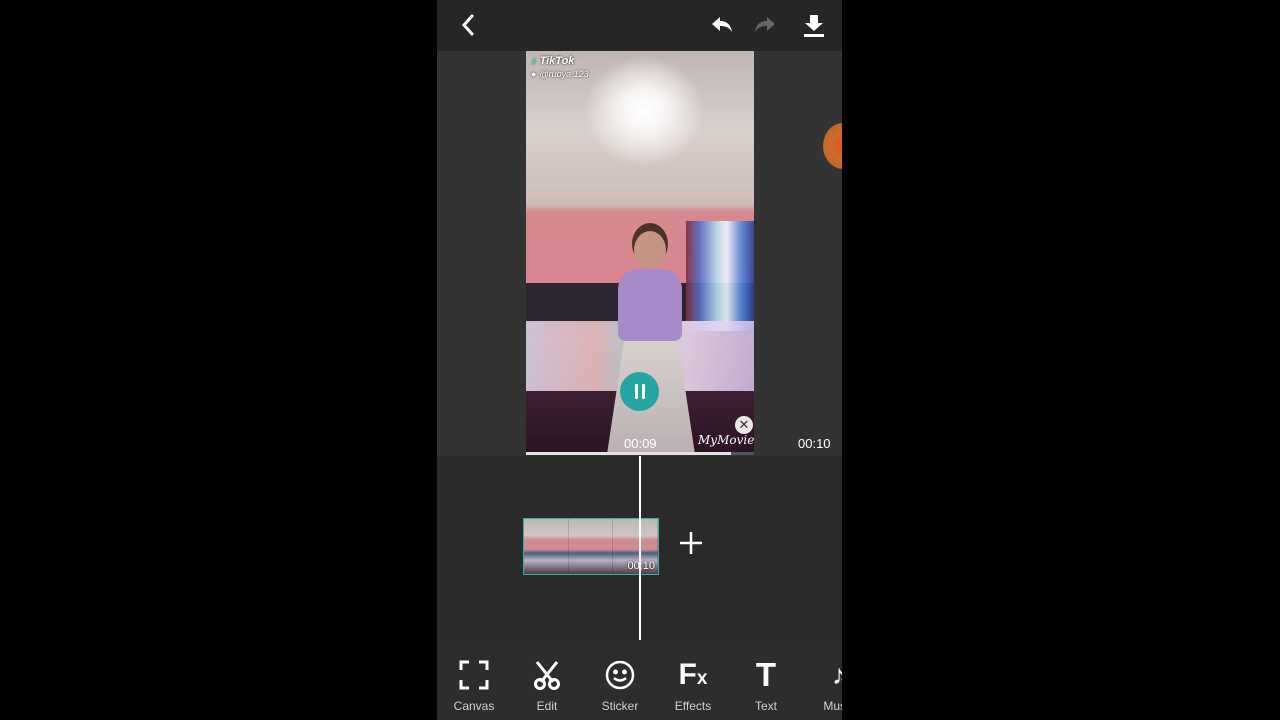  I want to click on user-icon: ●, so click(534, 74).